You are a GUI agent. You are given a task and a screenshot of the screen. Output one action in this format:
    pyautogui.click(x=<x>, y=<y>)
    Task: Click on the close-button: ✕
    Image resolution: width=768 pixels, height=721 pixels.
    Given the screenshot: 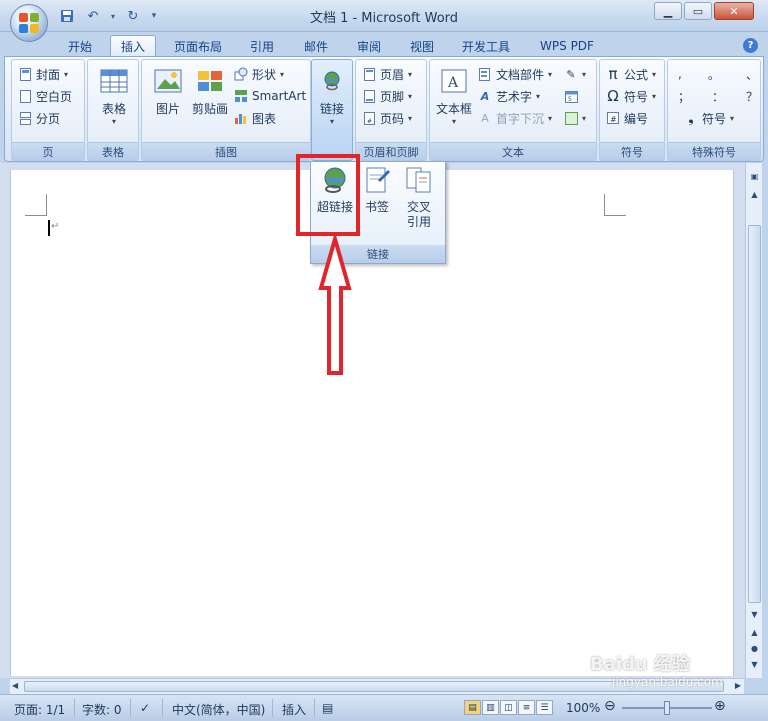 What is the action you would take?
    pyautogui.click(x=734, y=11)
    